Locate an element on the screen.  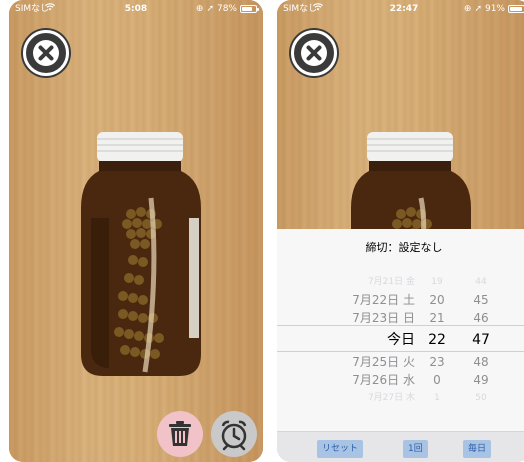
alarm-button is located at coordinates (234, 434).